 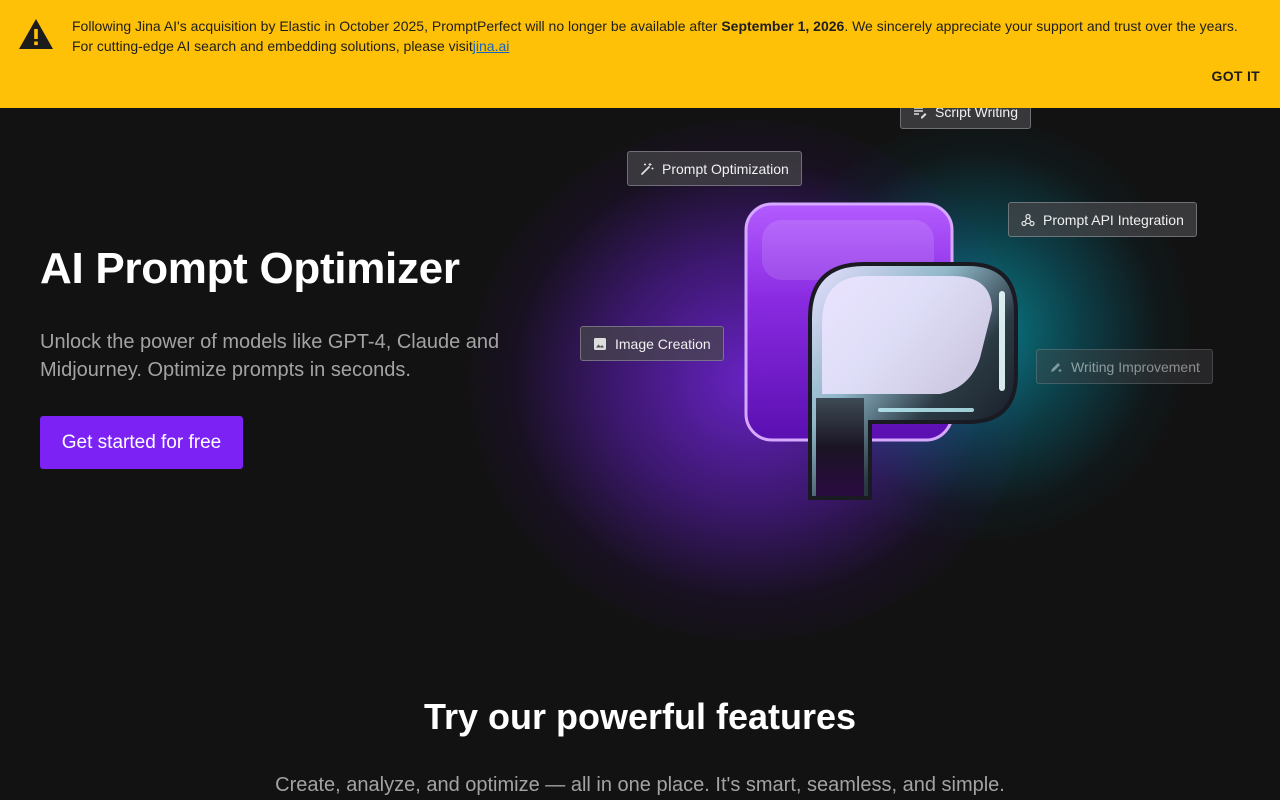 I want to click on warning-icon, so click(x=36, y=34).